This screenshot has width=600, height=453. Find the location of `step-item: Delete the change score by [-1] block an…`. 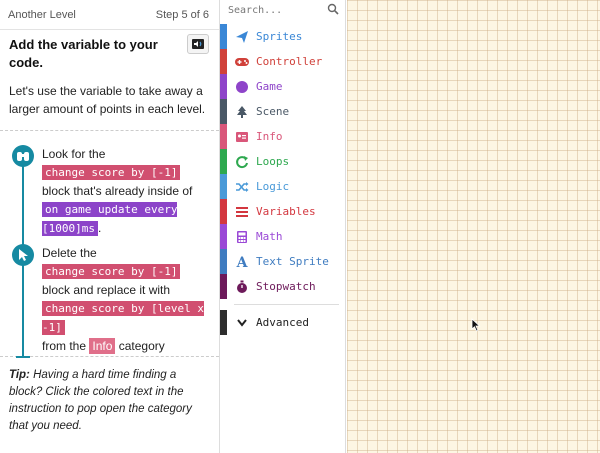

step-item: Delete the change score by [-1] block an… is located at coordinates (109, 299).